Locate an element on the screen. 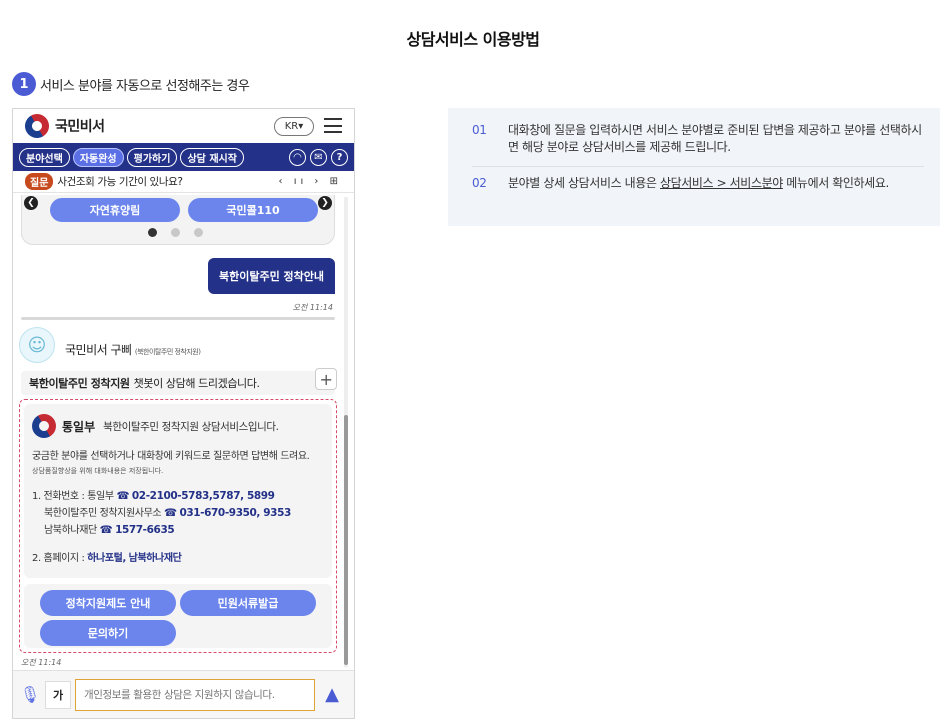  phone-label: 1. 전화번호 : 통일부 is located at coordinates (73, 496).